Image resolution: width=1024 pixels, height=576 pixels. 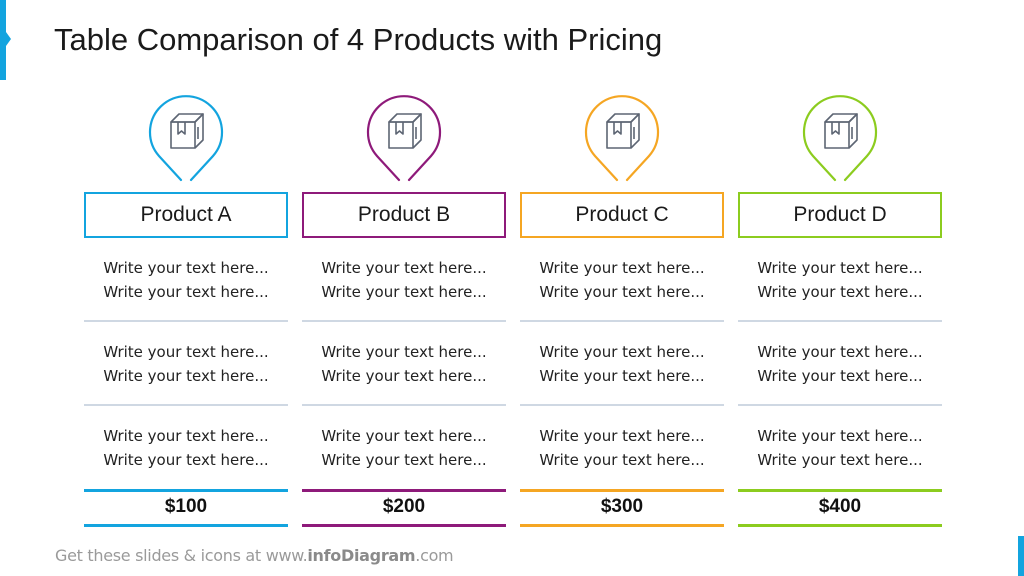 I want to click on product-header: Product A, so click(x=187, y=300).